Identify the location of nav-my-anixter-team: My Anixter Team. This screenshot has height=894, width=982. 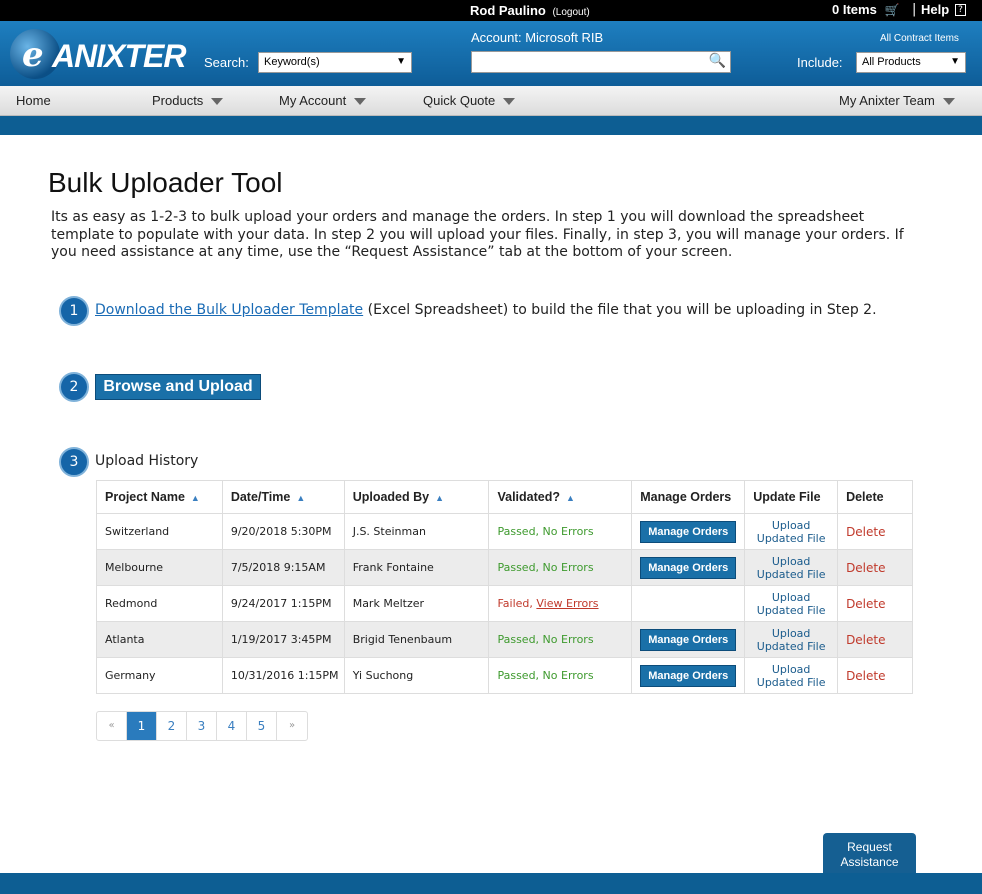
(897, 100).